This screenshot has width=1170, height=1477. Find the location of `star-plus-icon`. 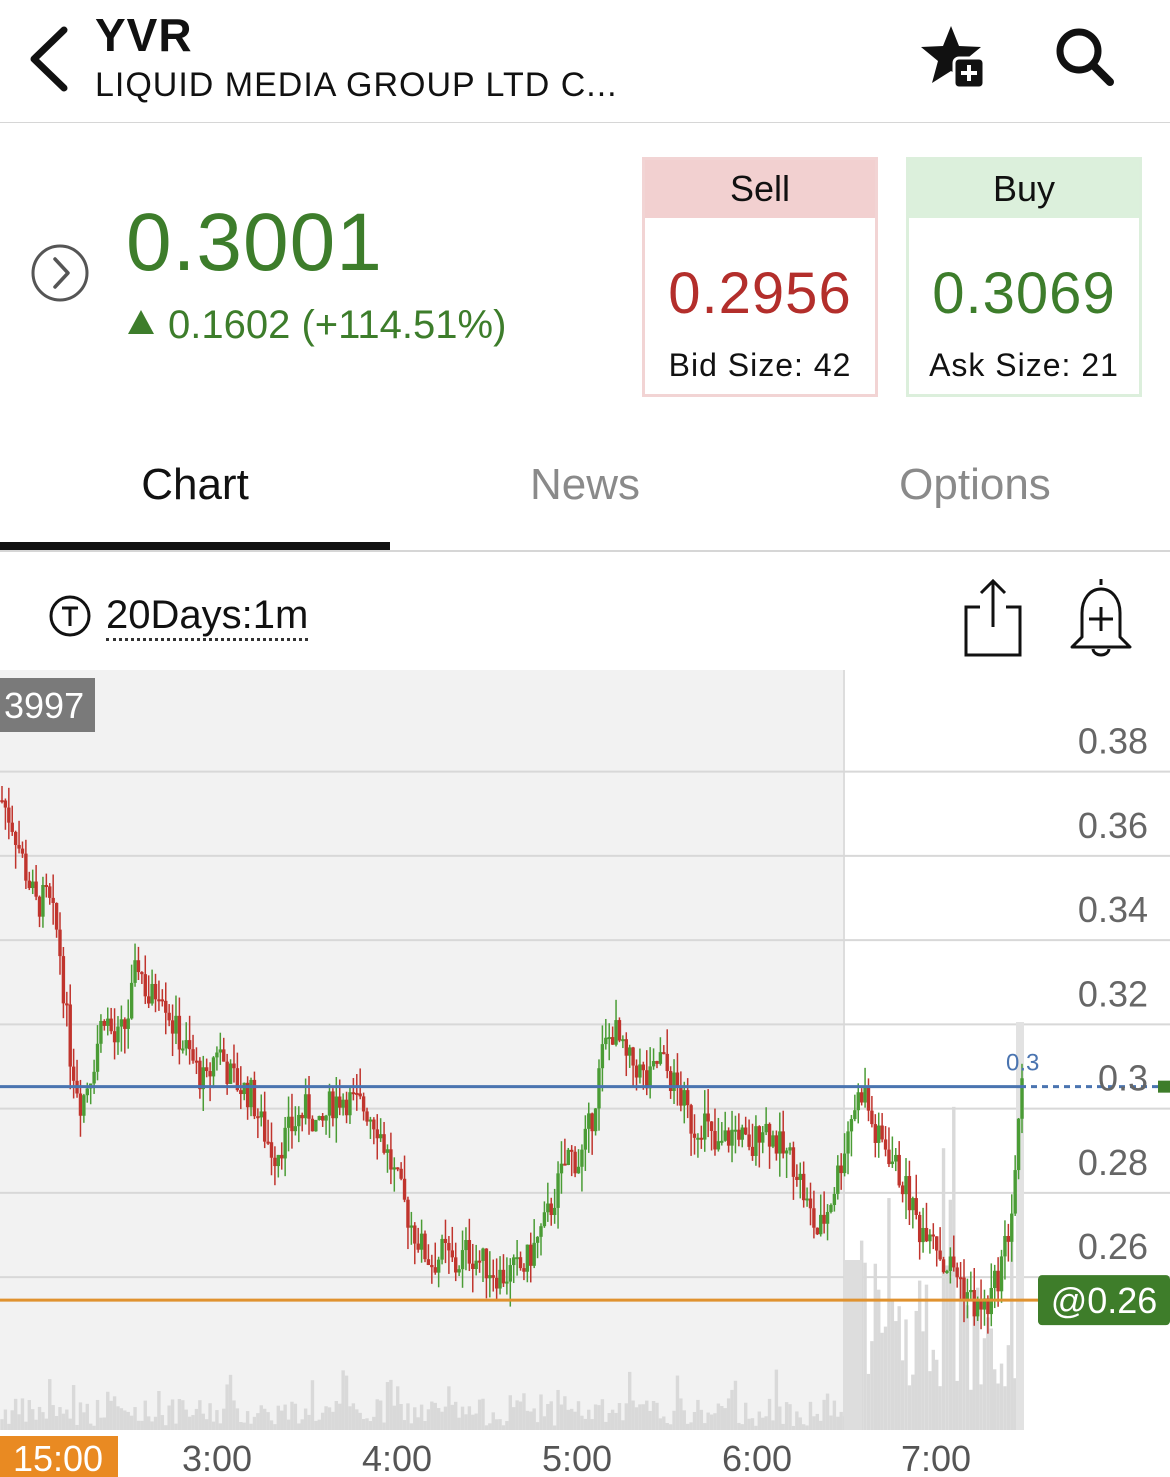

star-plus-icon is located at coordinates (953, 57).